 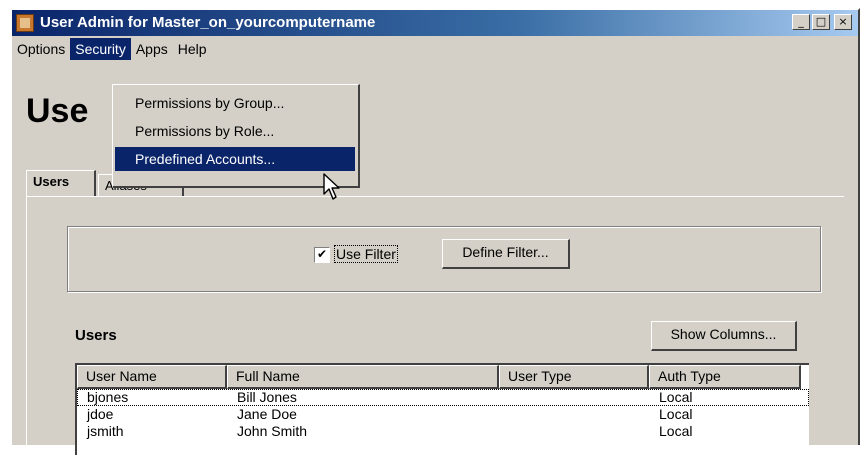 I want to click on use-filter-label: Use Filter, so click(x=366, y=254).